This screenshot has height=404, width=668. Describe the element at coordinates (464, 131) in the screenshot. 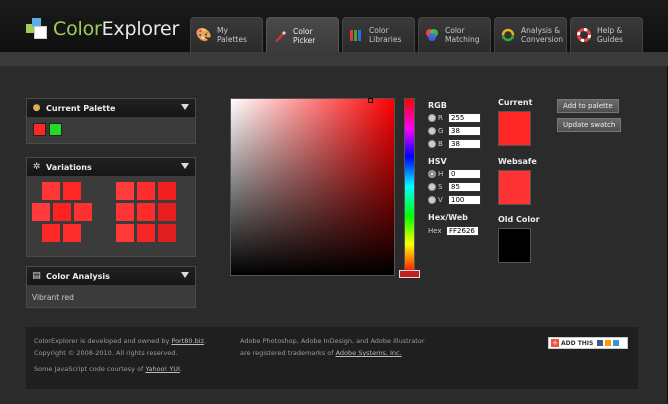

I see `g-input: 38` at that location.